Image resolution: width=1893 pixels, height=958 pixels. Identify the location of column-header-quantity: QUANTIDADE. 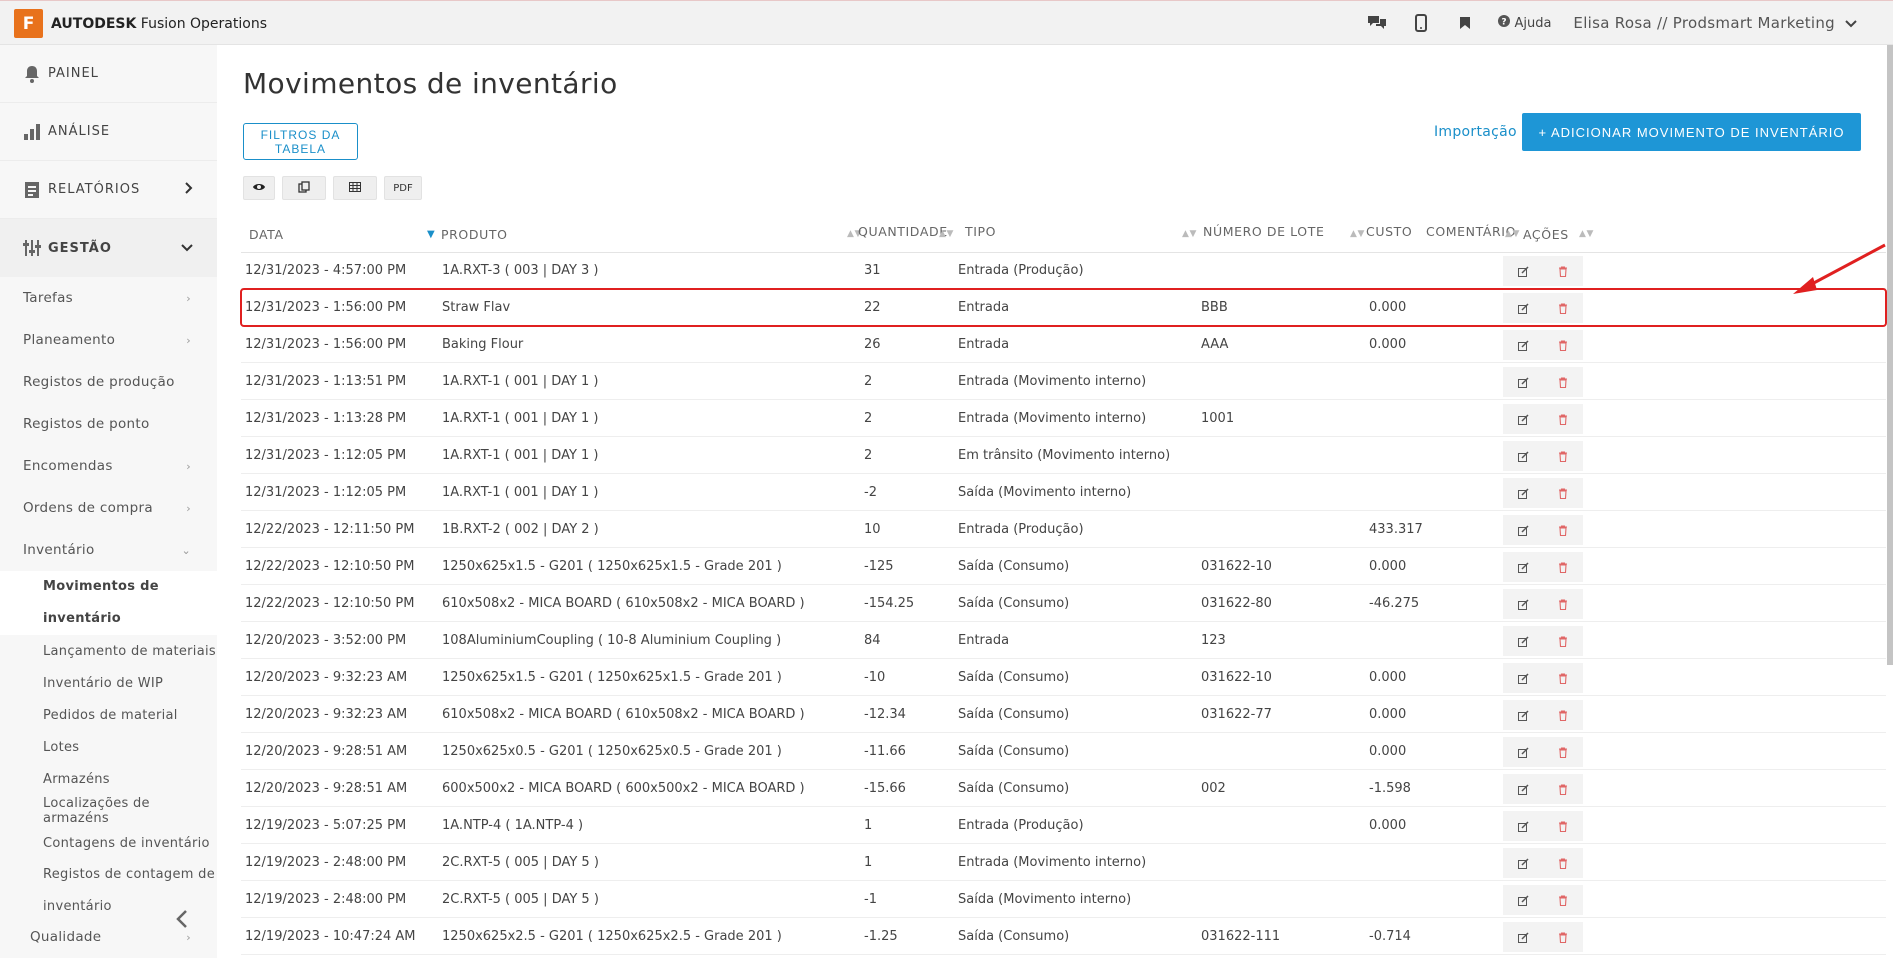
(903, 231).